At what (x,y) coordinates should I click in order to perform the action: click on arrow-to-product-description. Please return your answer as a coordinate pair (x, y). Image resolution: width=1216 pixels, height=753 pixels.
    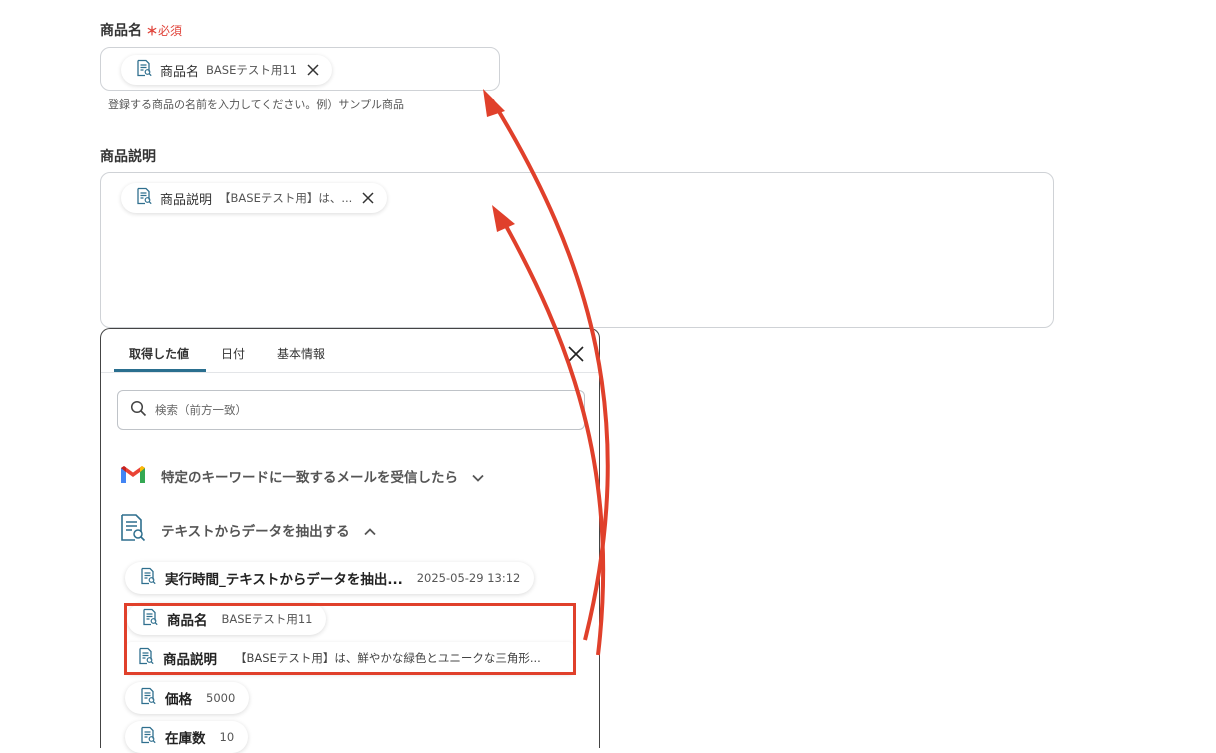
    Looking at the image, I should click on (552, 435).